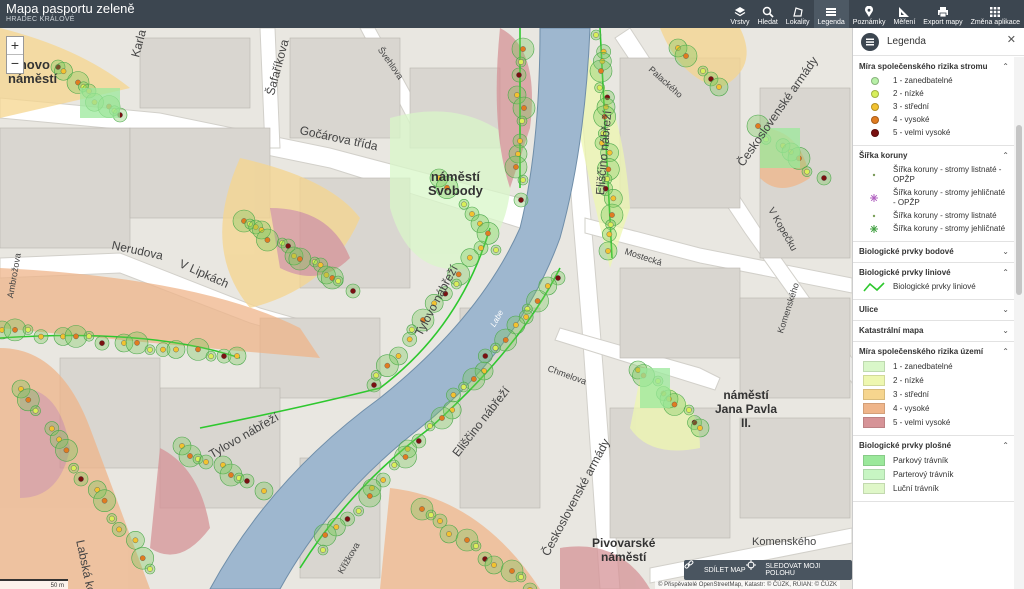  What do you see at coordinates (934, 310) in the screenshot?
I see `legend-section-header: Ulice ⌄` at bounding box center [934, 310].